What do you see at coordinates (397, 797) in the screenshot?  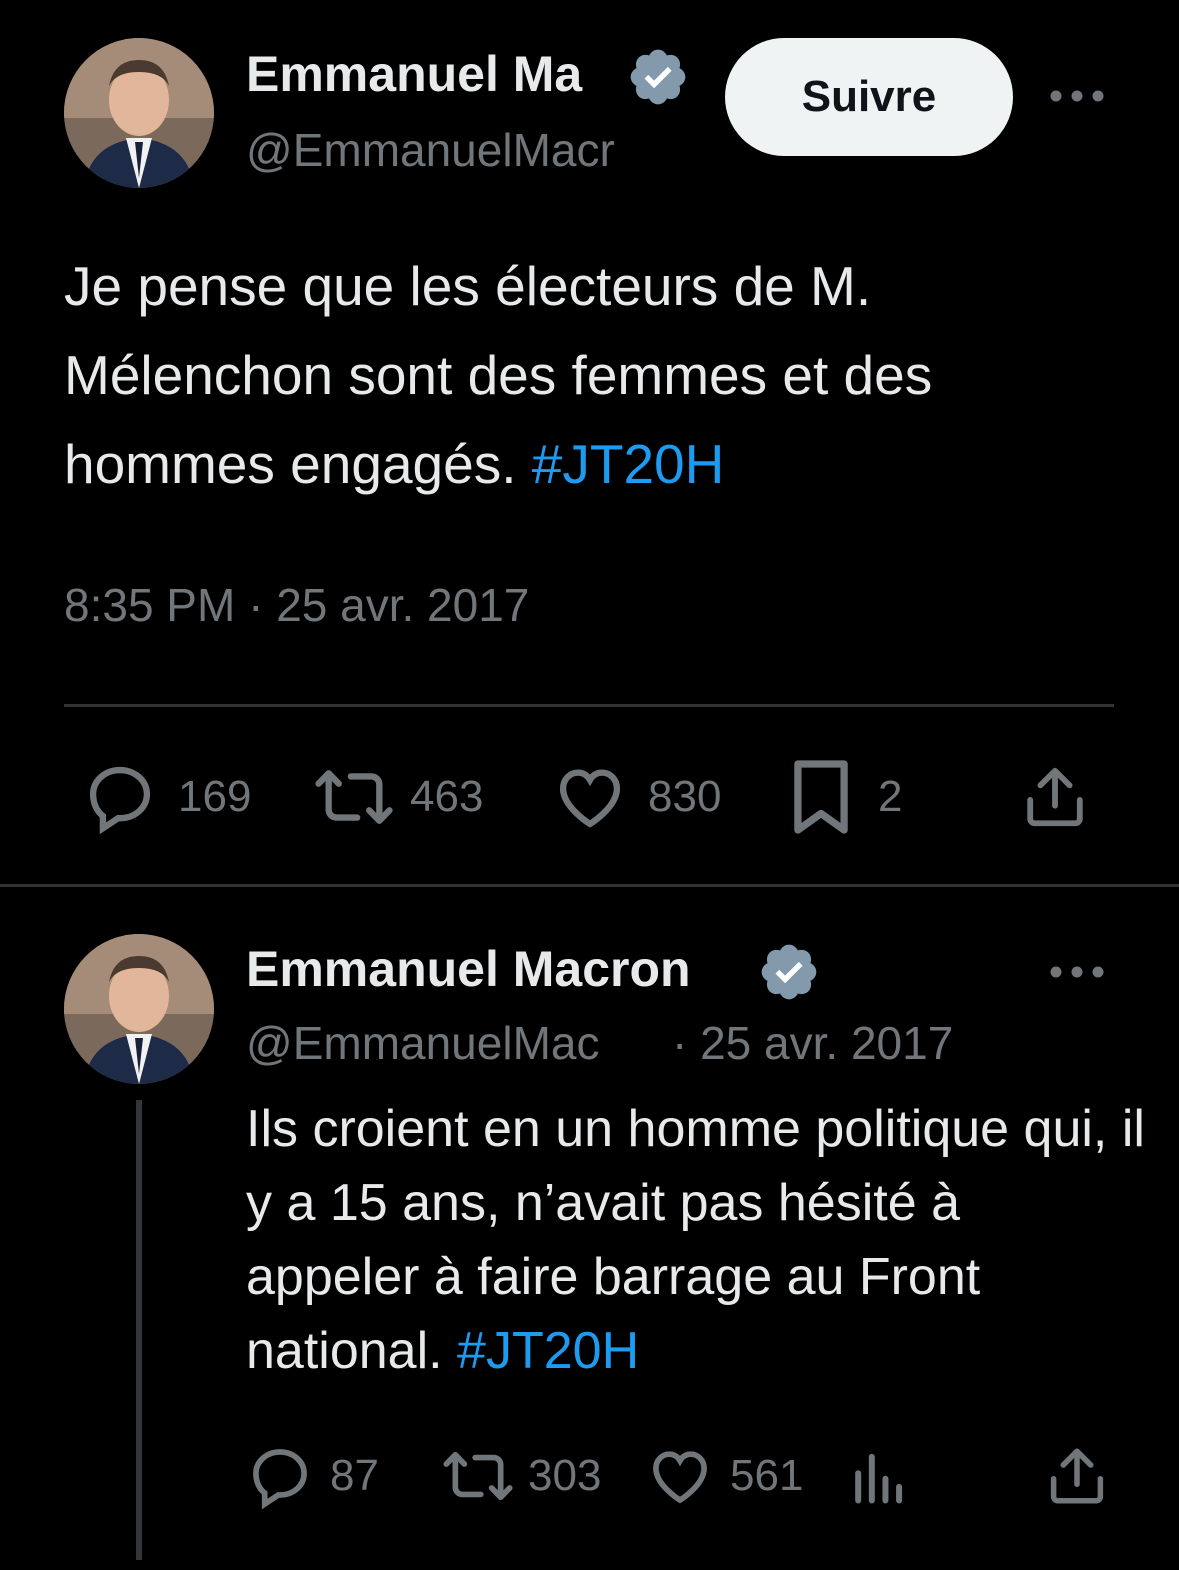 I see `retweet-button: 463` at bounding box center [397, 797].